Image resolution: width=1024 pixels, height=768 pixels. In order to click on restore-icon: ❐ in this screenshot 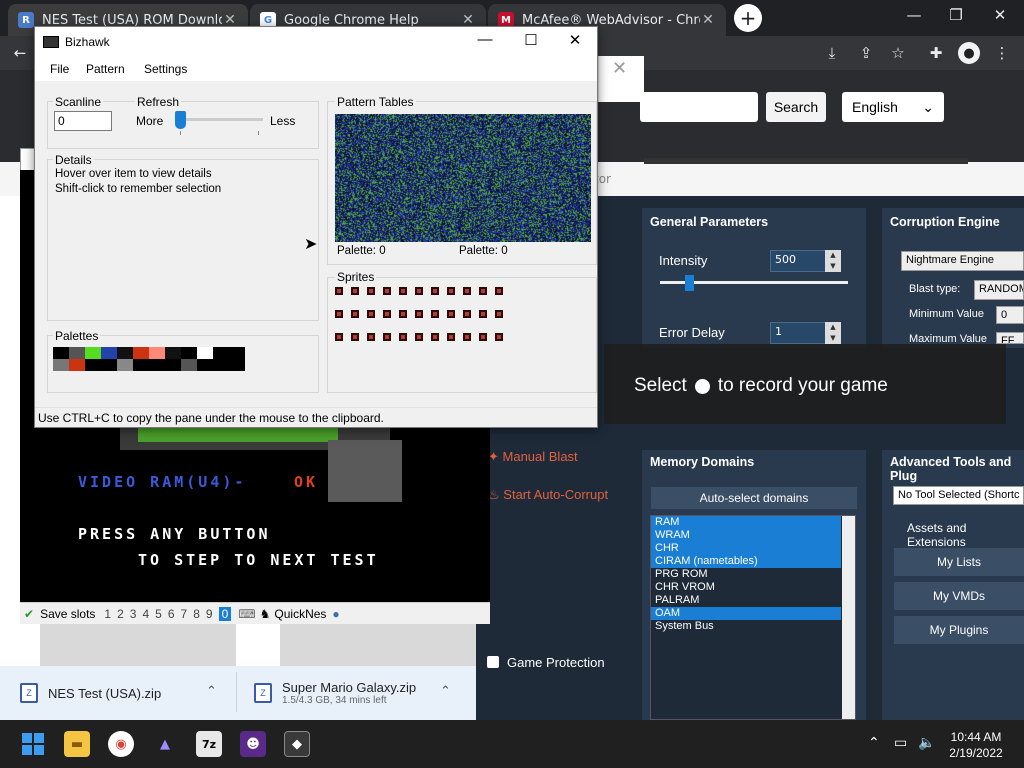, I will do `click(956, 15)`.